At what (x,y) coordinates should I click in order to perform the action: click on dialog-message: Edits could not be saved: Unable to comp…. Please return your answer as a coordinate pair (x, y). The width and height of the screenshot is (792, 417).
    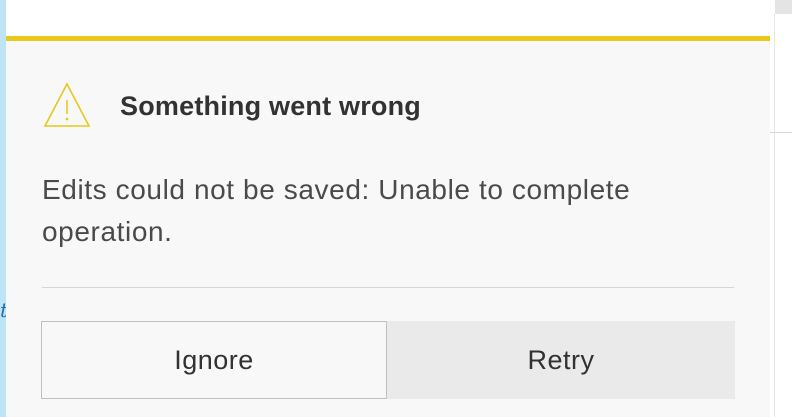
    Looking at the image, I should click on (336, 210).